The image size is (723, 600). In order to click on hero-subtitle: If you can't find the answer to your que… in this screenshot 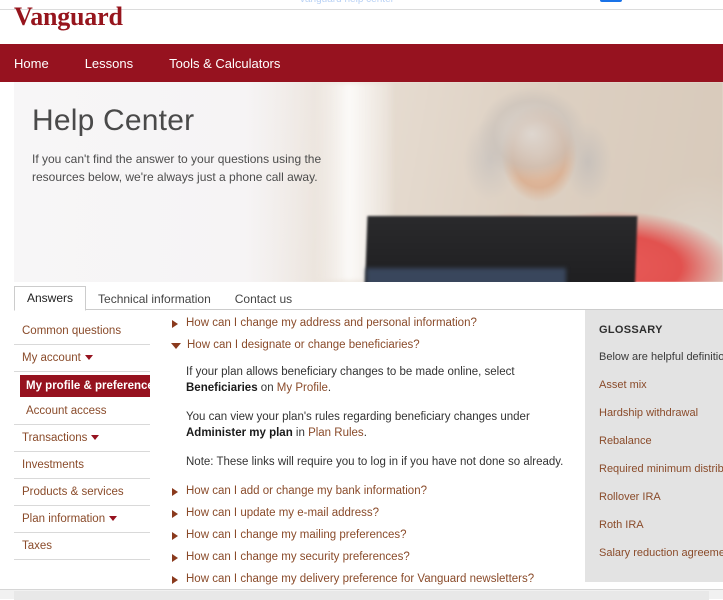, I will do `click(177, 168)`.